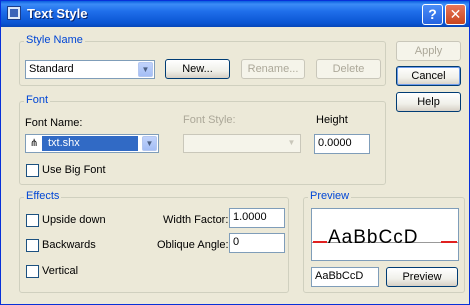  I want to click on style-name-value: Standard, so click(51, 69).